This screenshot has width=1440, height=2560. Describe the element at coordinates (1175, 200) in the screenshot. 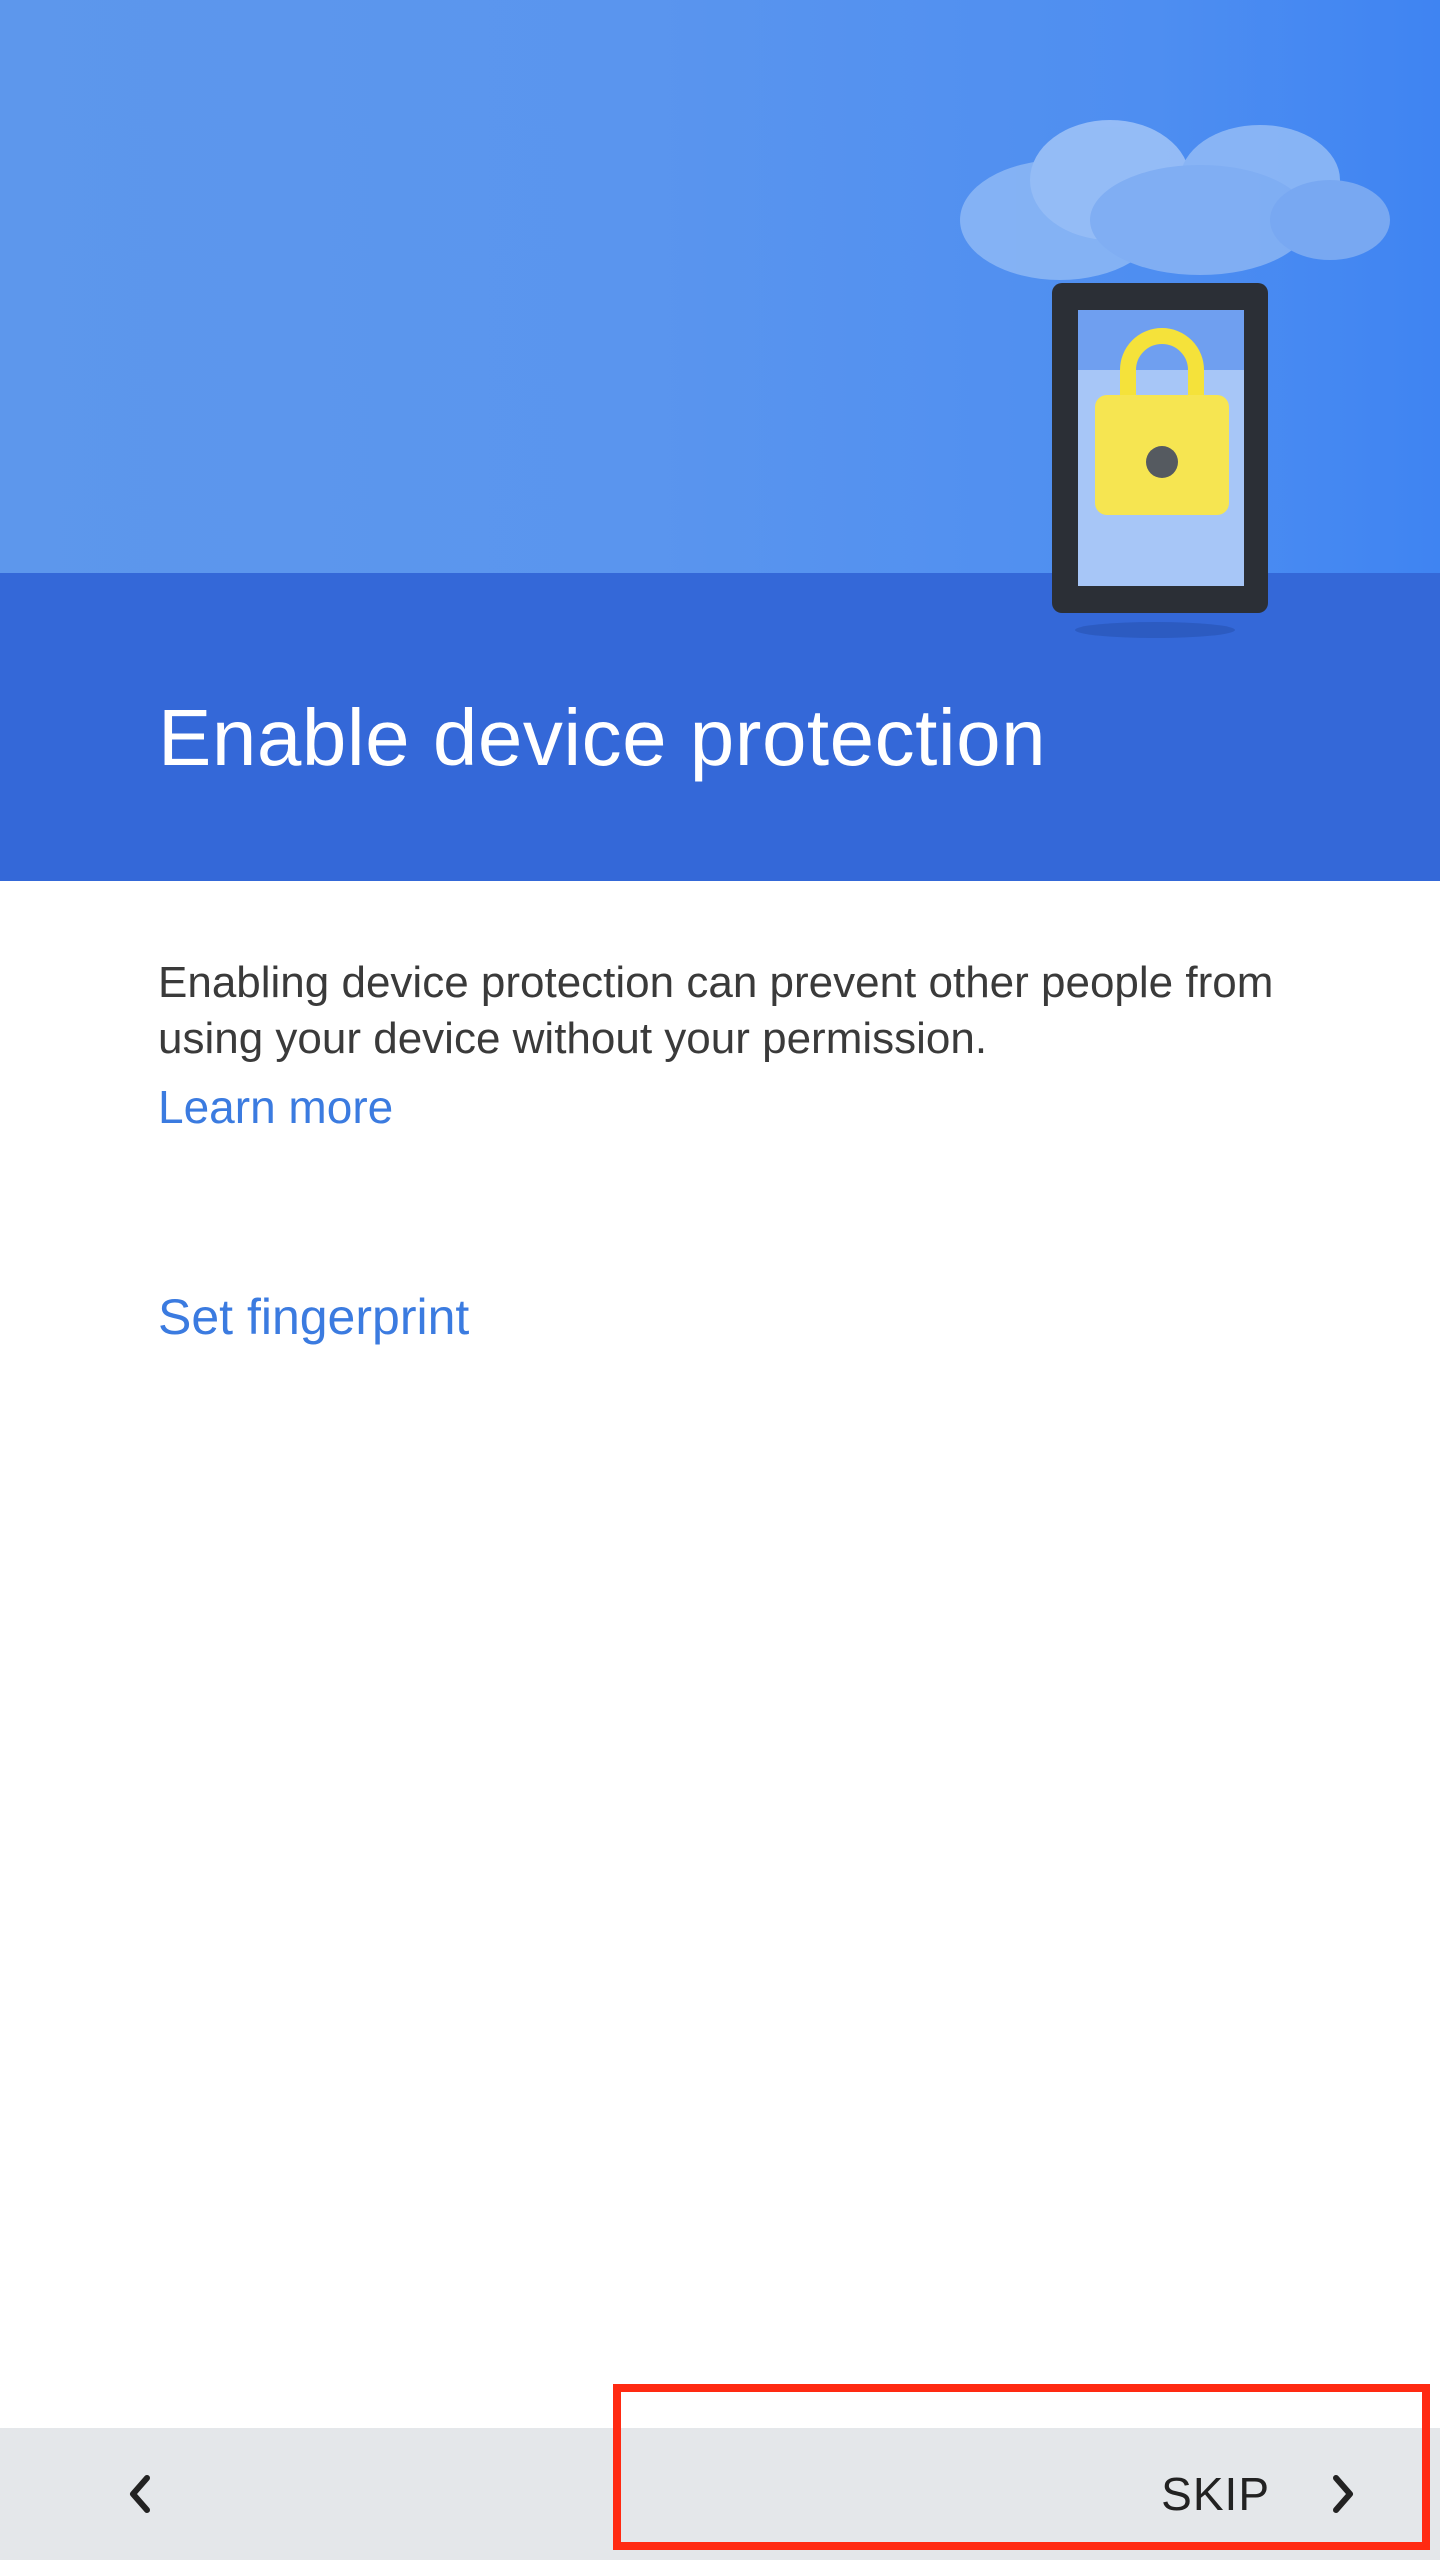

I see `cloud-icon` at that location.